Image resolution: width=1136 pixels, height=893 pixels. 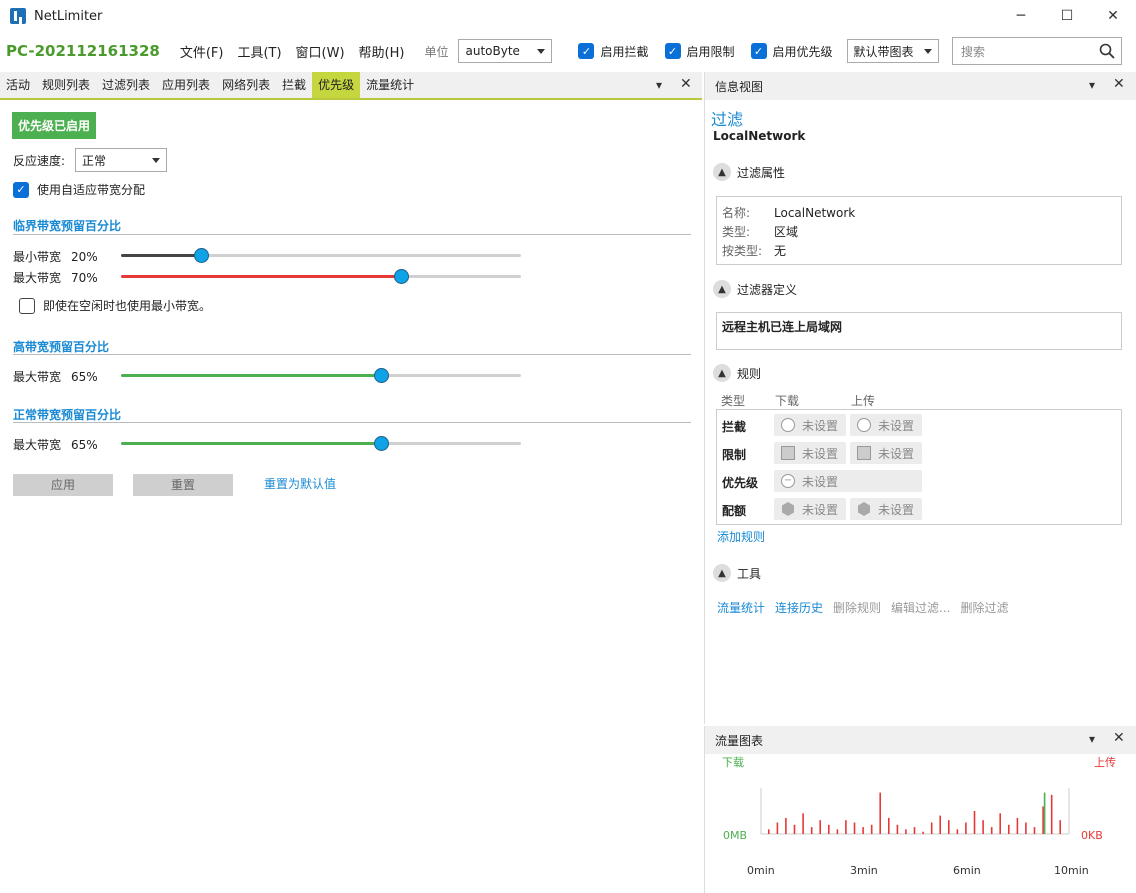 I want to click on prop-label: 名称:, so click(x=736, y=213).